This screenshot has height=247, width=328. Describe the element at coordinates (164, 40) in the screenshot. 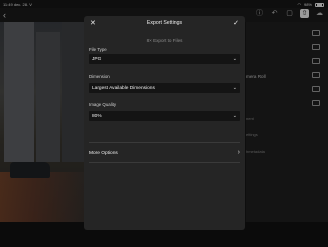

I see `export-destination: 8× Export to Files` at that location.